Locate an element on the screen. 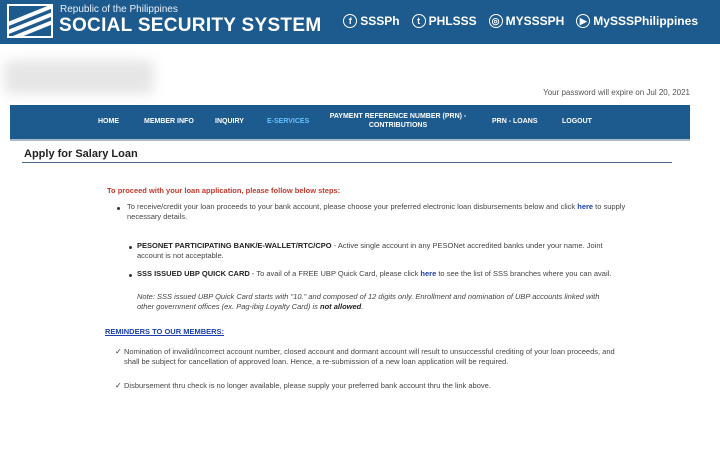  nav-home: HOME is located at coordinates (108, 122).